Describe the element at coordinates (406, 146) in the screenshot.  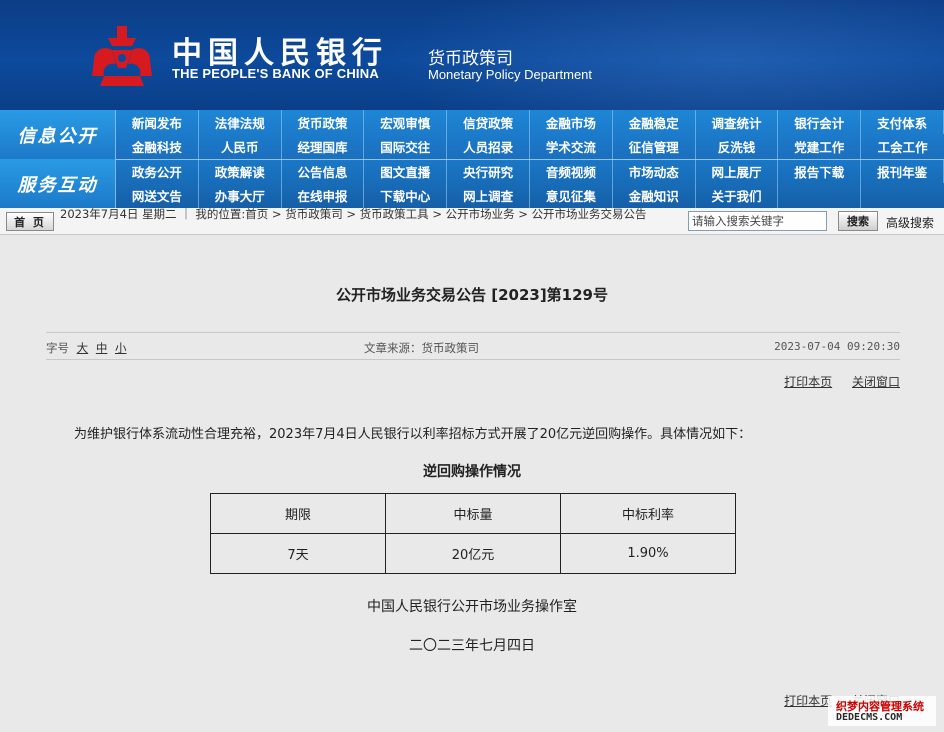
I see `nav-item: 国际交往` at that location.